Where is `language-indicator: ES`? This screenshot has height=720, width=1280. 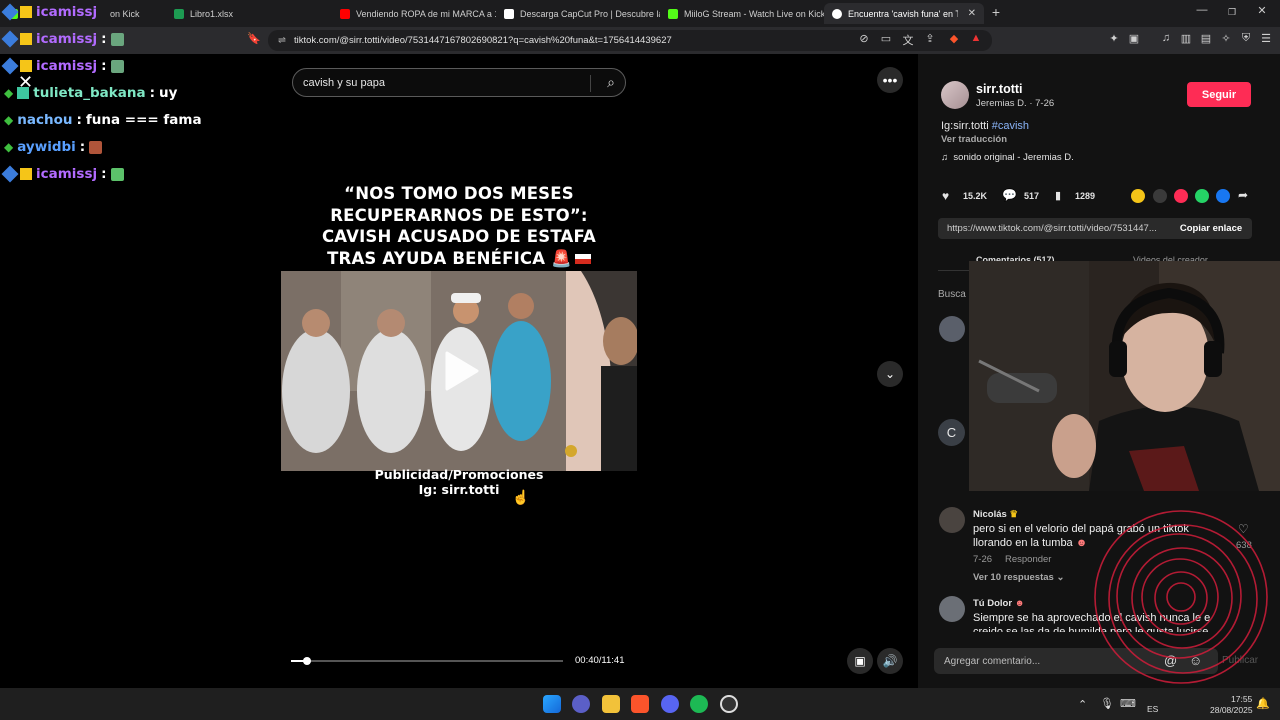
language-indicator: ES is located at coordinates (1152, 709).